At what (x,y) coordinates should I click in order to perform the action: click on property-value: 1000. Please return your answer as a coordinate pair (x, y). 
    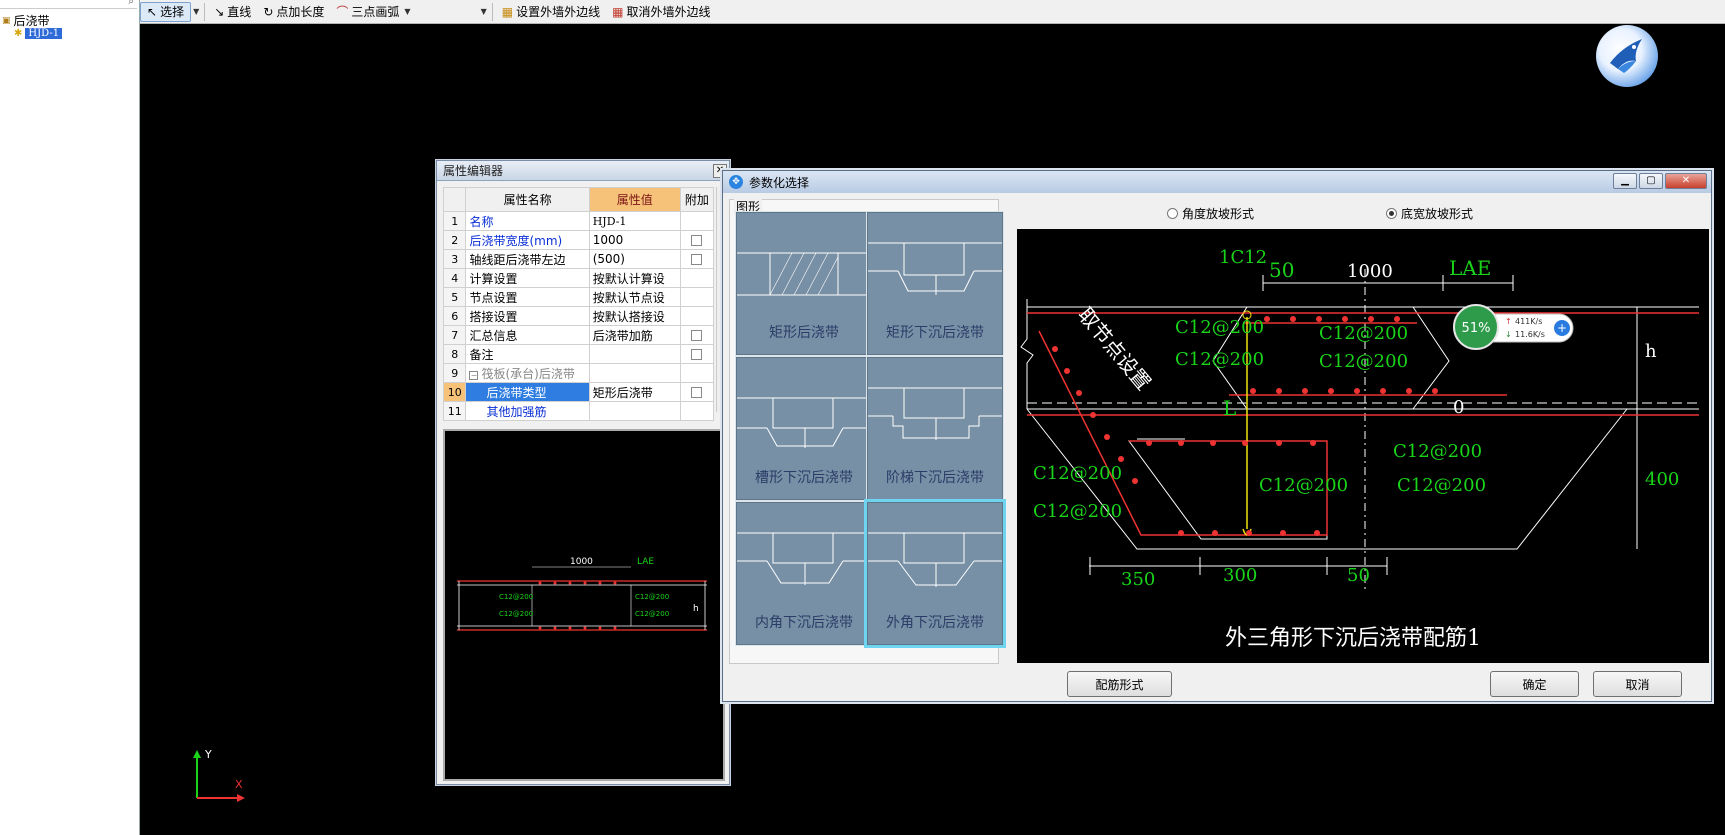
    Looking at the image, I should click on (634, 240).